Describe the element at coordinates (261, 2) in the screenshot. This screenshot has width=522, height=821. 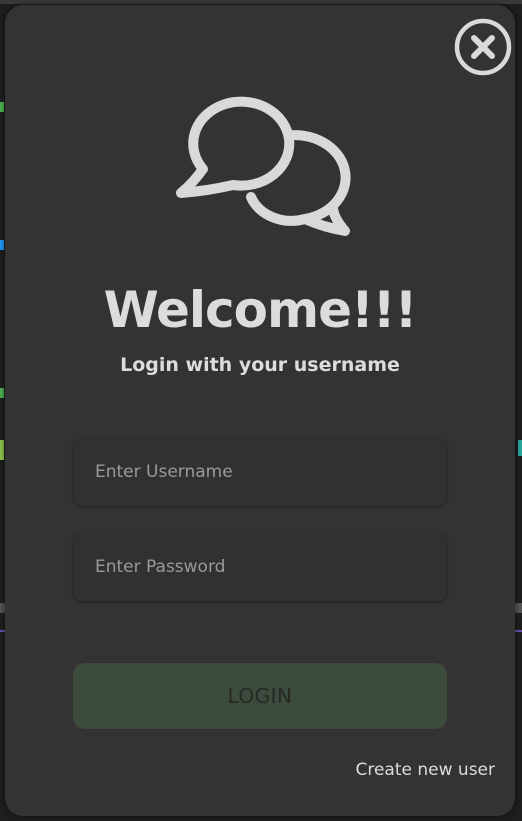
I see `background-toolbar` at that location.